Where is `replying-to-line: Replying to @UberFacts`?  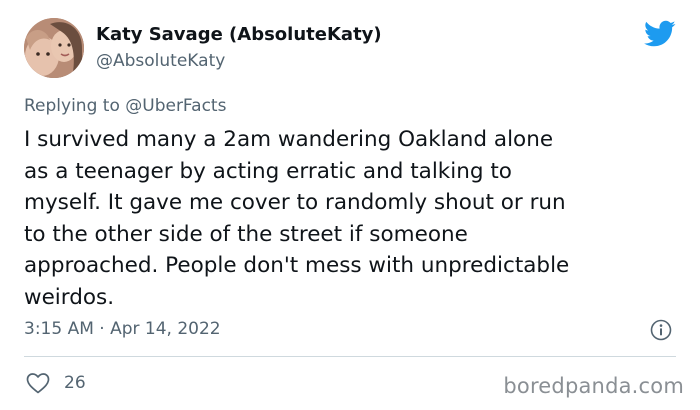
replying-to-line: Replying to @UberFacts is located at coordinates (125, 106).